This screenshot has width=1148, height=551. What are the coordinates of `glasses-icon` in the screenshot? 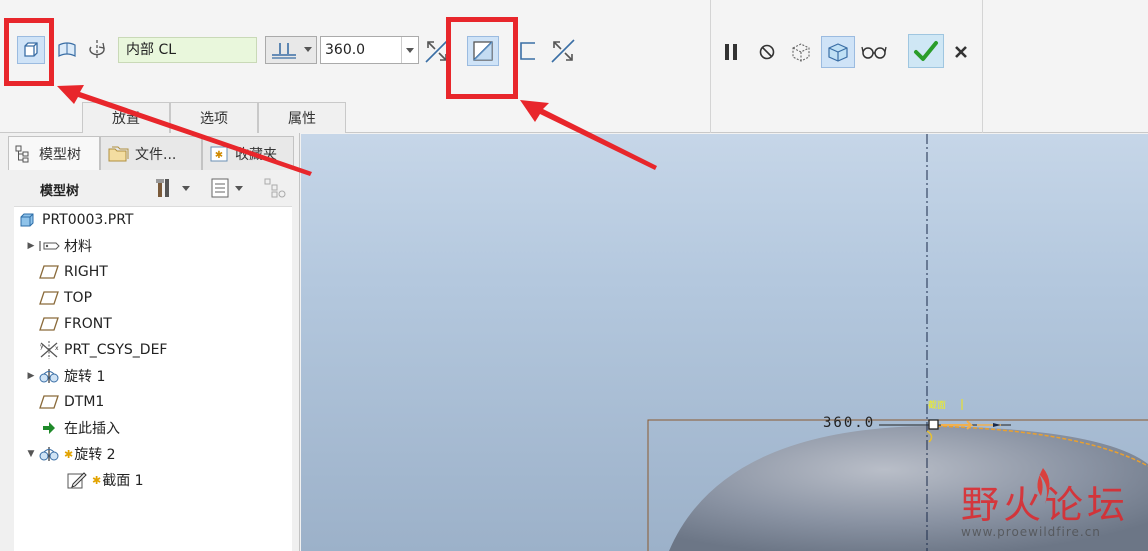 It's located at (874, 52).